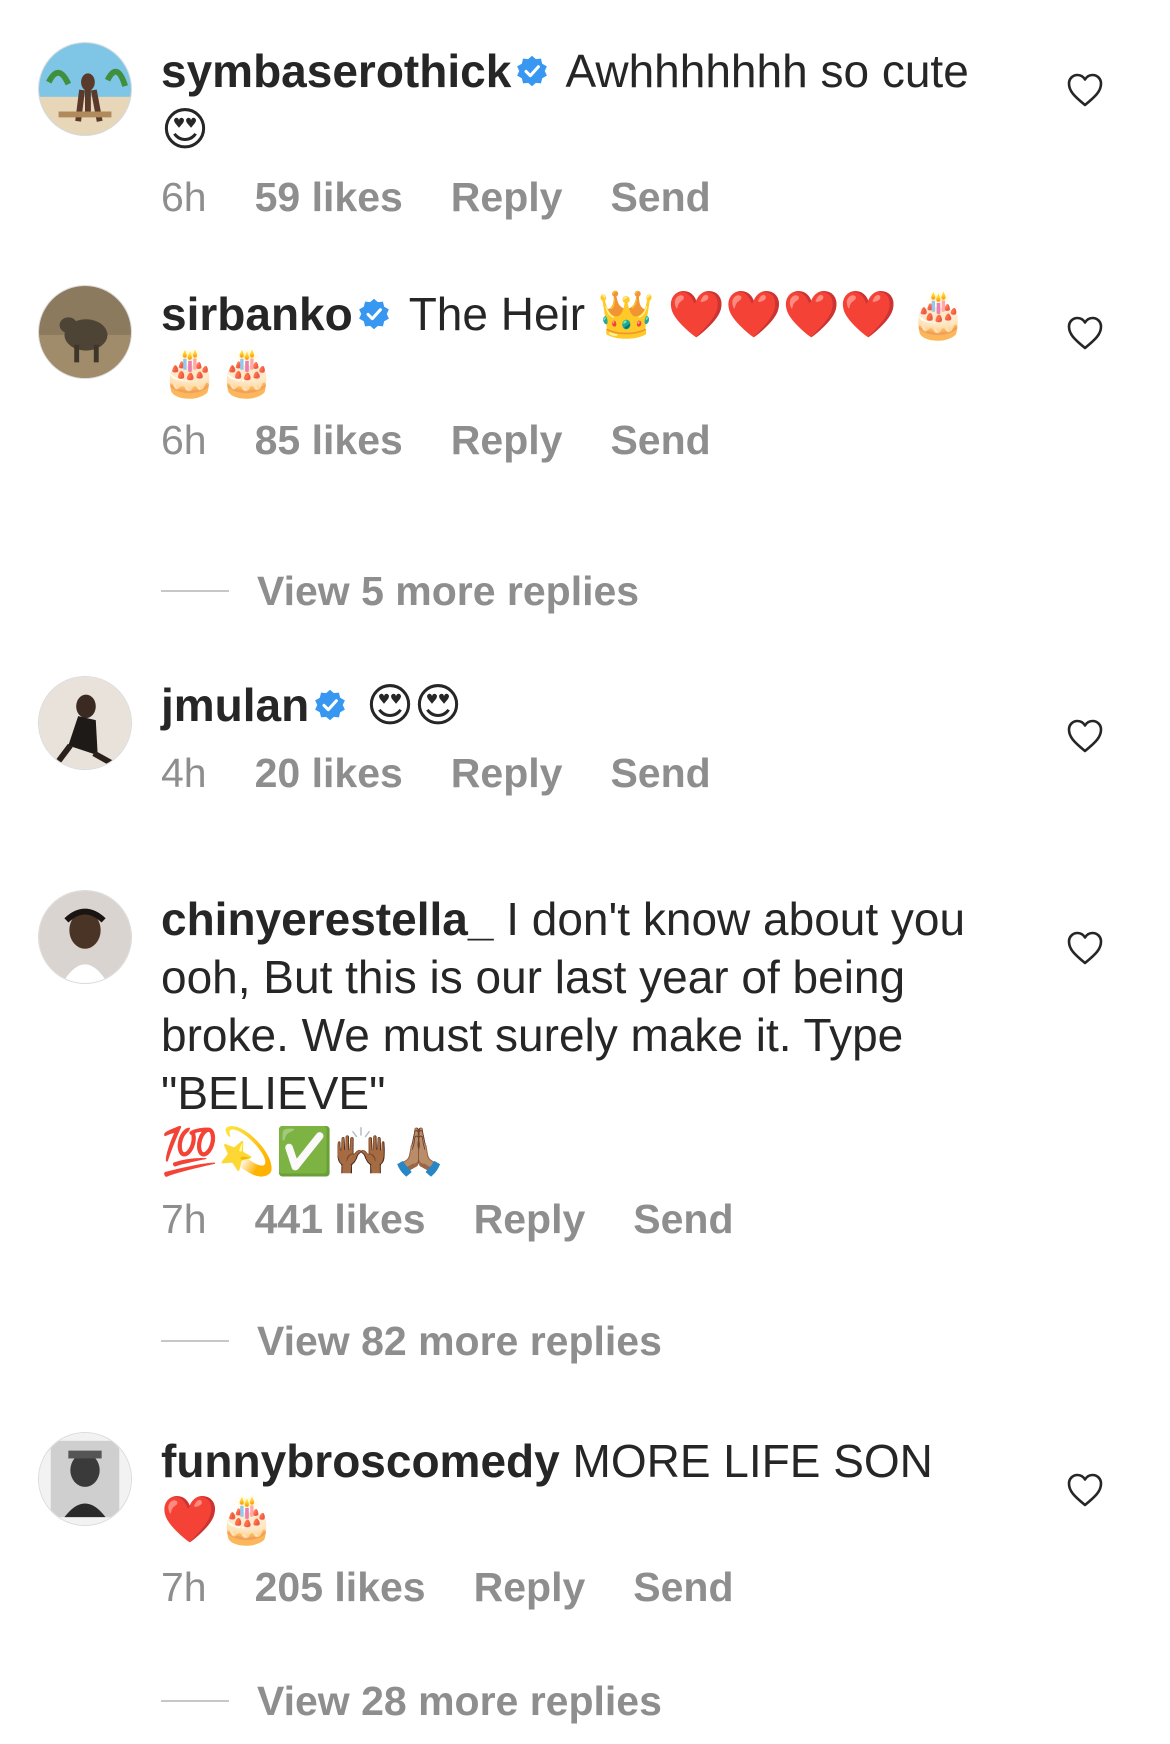 The image size is (1170, 1744). I want to click on view-more-replies: View 28 more replies, so click(411, 1699).